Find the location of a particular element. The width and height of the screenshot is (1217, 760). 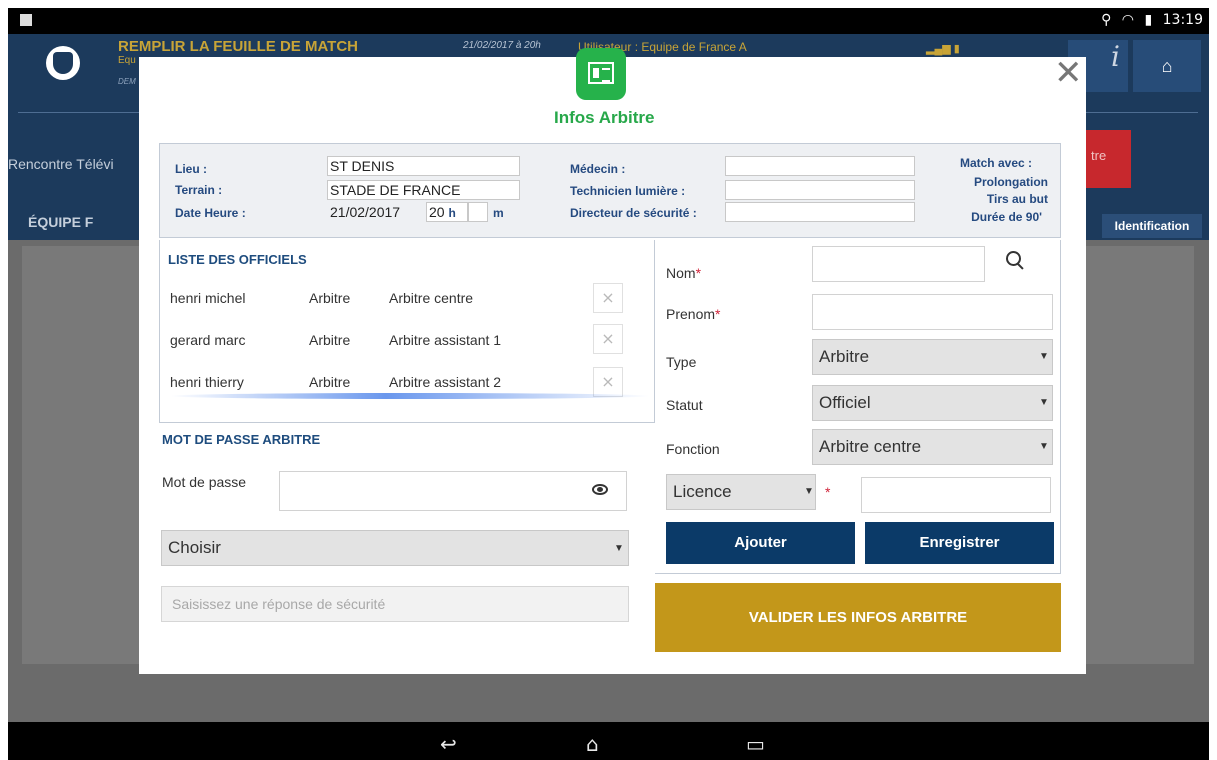

statut-label: Statut is located at coordinates (684, 405).